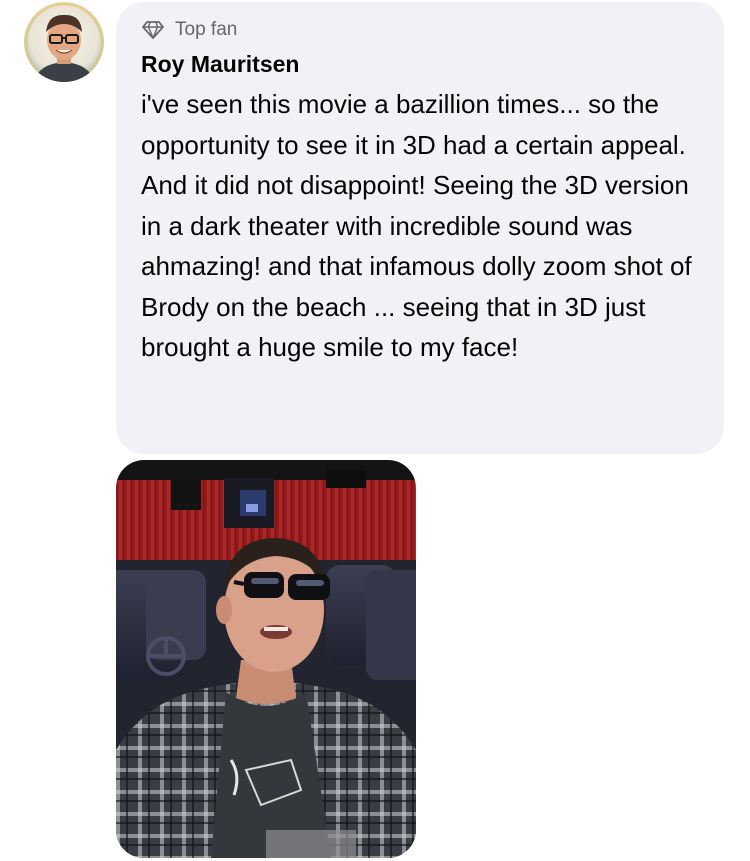 The width and height of the screenshot is (750, 861). I want to click on diamond-icon, so click(153, 30).